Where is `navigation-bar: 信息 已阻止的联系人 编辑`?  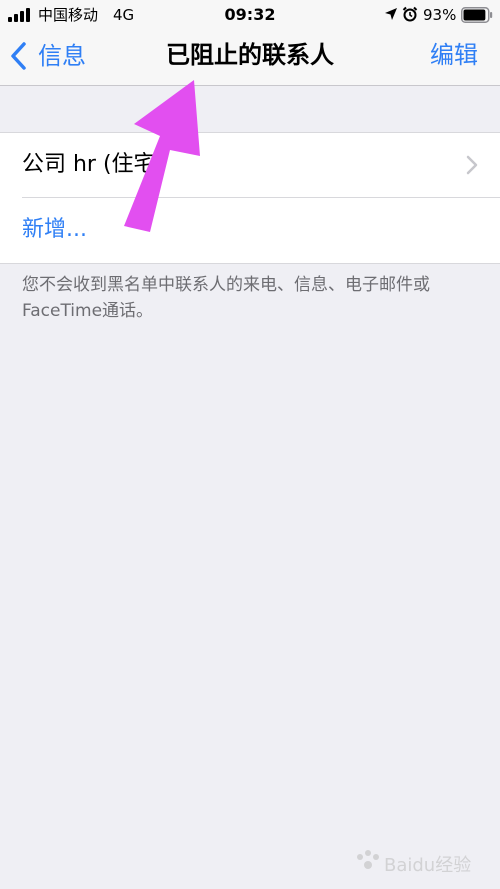
navigation-bar: 信息 已阻止的联系人 编辑 is located at coordinates (250, 58).